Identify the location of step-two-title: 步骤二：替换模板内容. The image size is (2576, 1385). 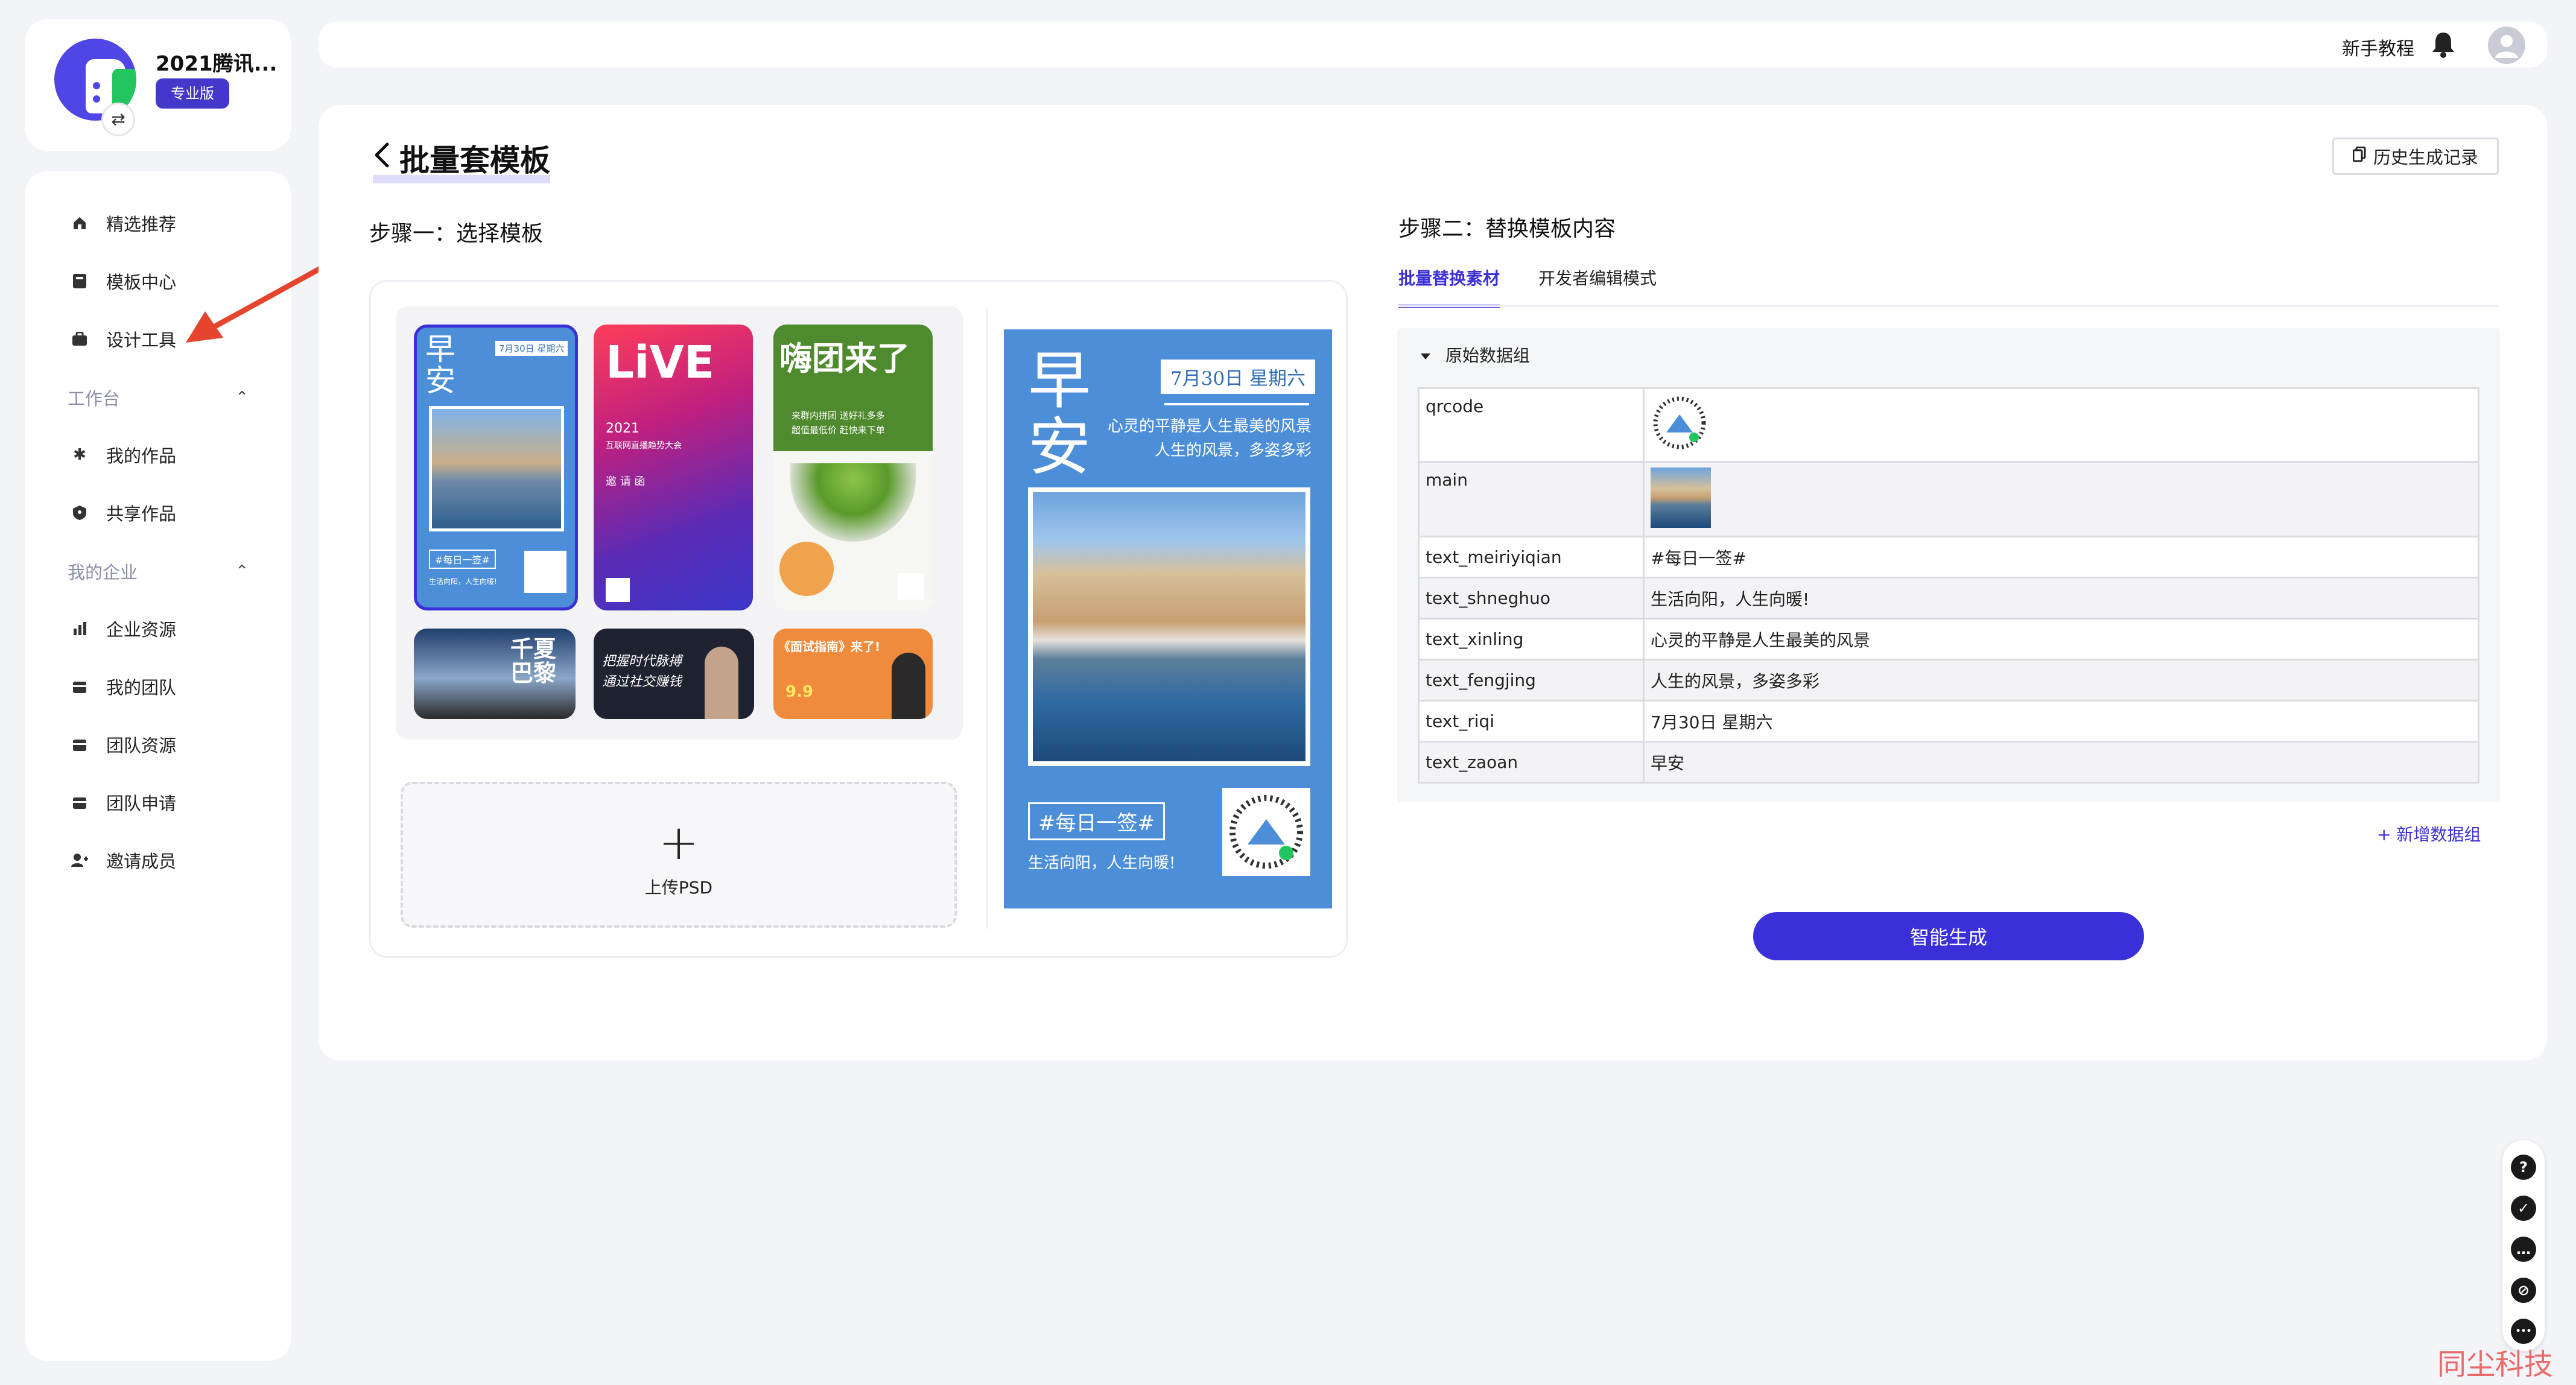
(1507, 229).